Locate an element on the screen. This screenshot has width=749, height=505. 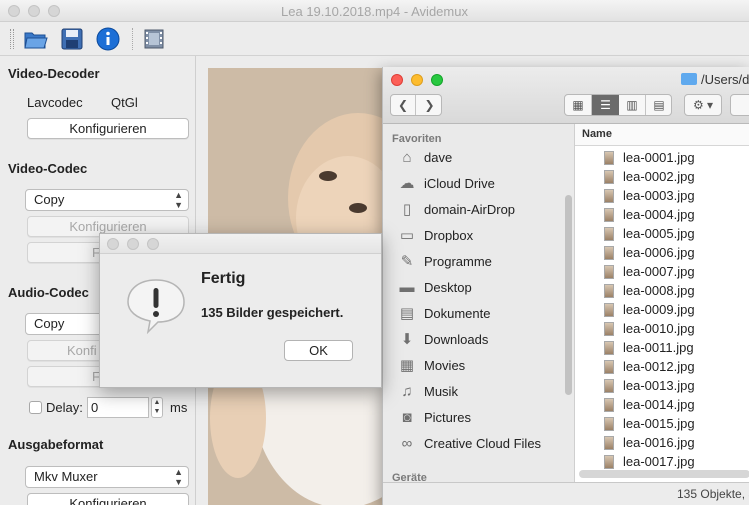
video-codec-select: Copy ▲ ▼ is located at coordinates (107, 200).